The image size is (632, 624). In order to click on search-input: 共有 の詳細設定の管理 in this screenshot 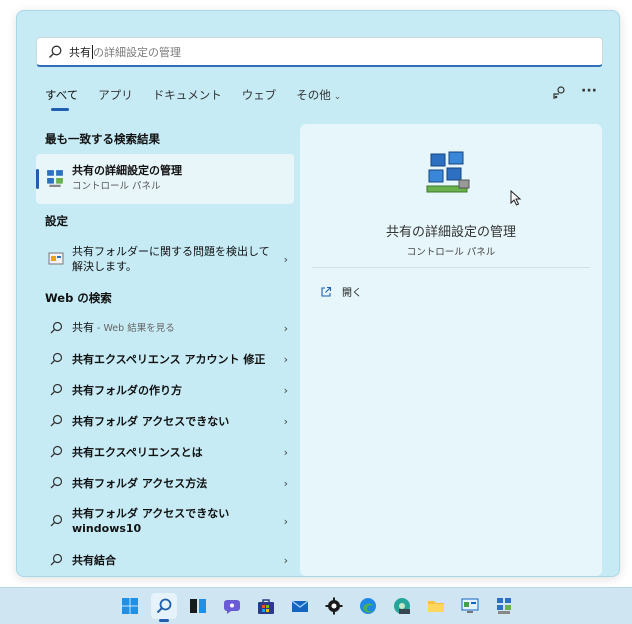, I will do `click(319, 52)`.